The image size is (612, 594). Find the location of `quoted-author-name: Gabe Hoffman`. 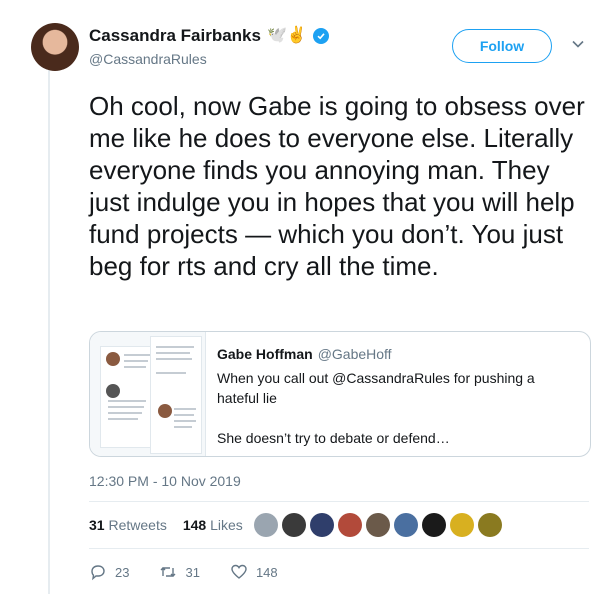

quoted-author-name: Gabe Hoffman is located at coordinates (265, 354).